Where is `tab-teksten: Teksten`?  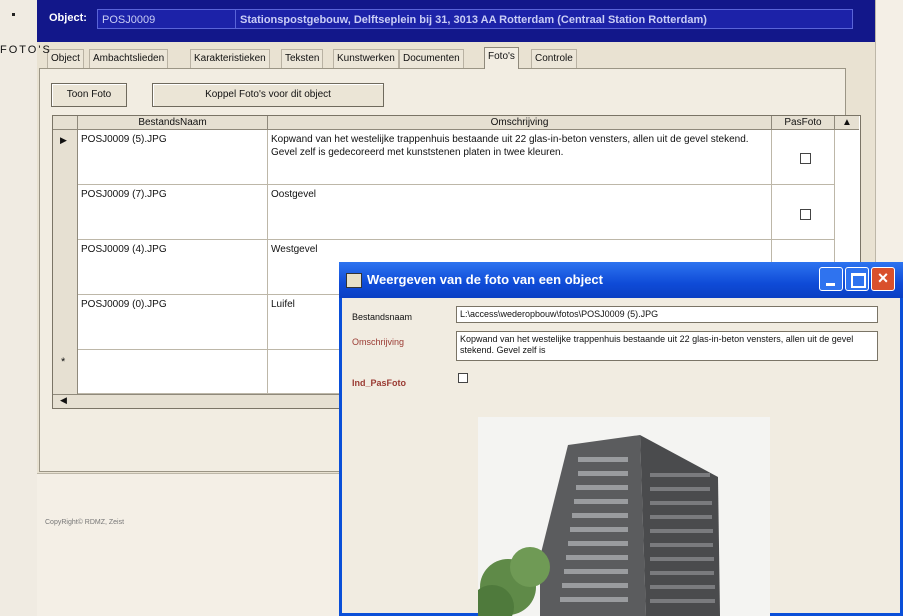
tab-teksten: Teksten is located at coordinates (302, 58).